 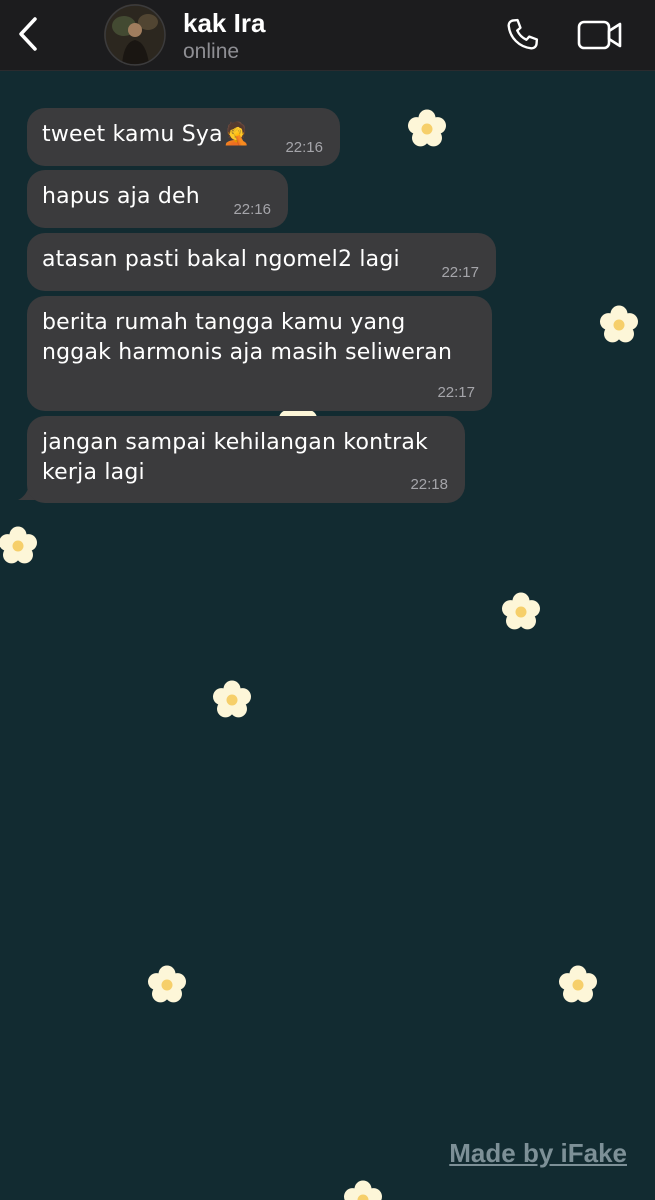 What do you see at coordinates (93, 472) in the screenshot?
I see `message-text: kerja lagi` at bounding box center [93, 472].